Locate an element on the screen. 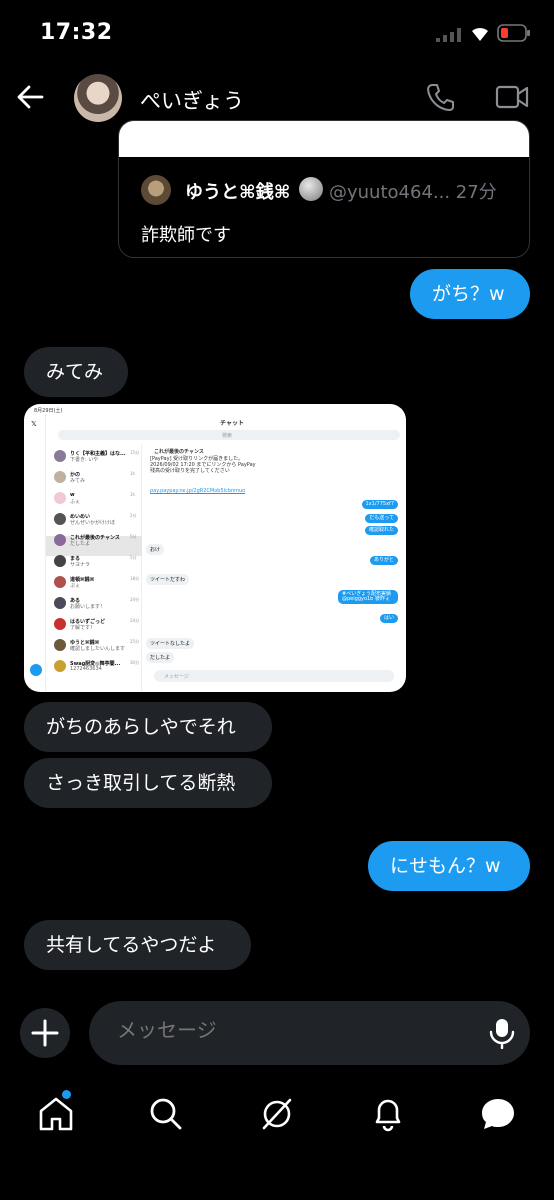 Image resolution: width=554 pixels, height=1200 pixels. cellular-signal-icon is located at coordinates (448, 35).